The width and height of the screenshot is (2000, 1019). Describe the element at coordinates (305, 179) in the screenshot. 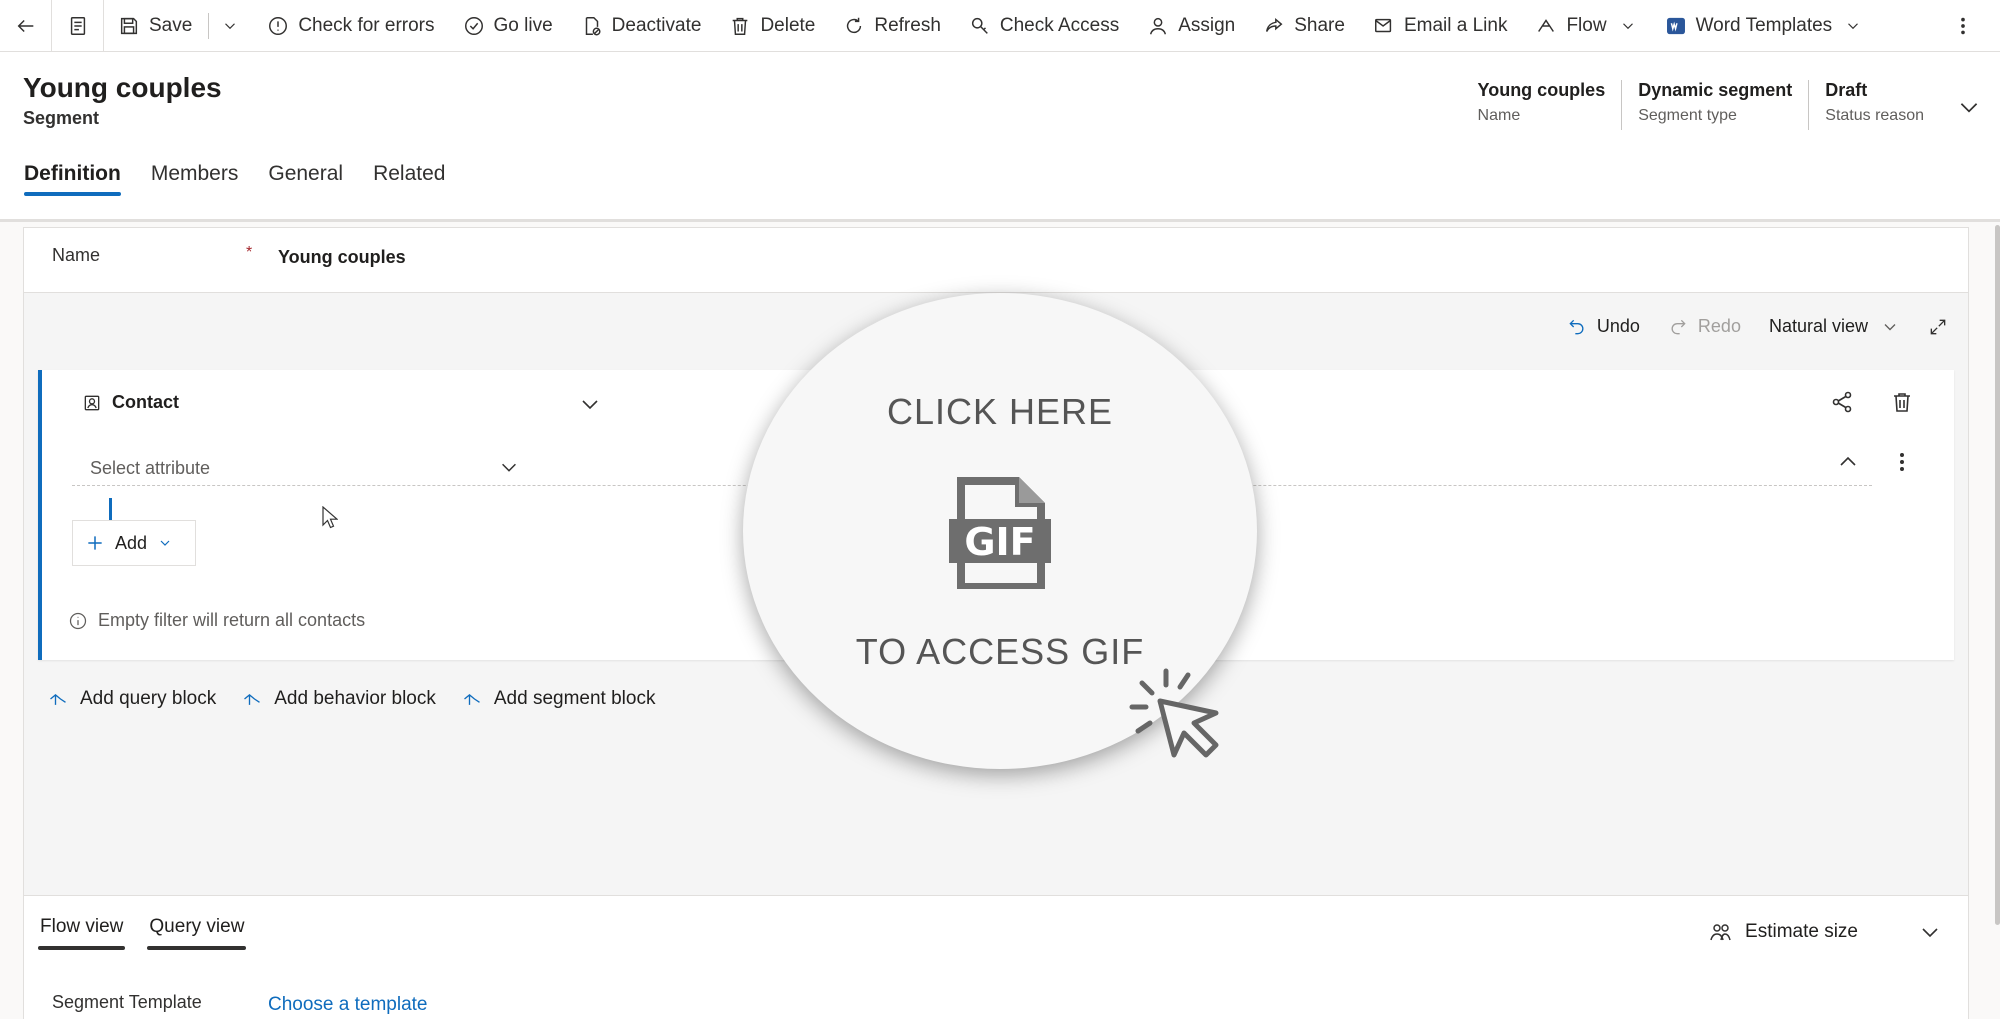

I see `tab-general: General` at that location.